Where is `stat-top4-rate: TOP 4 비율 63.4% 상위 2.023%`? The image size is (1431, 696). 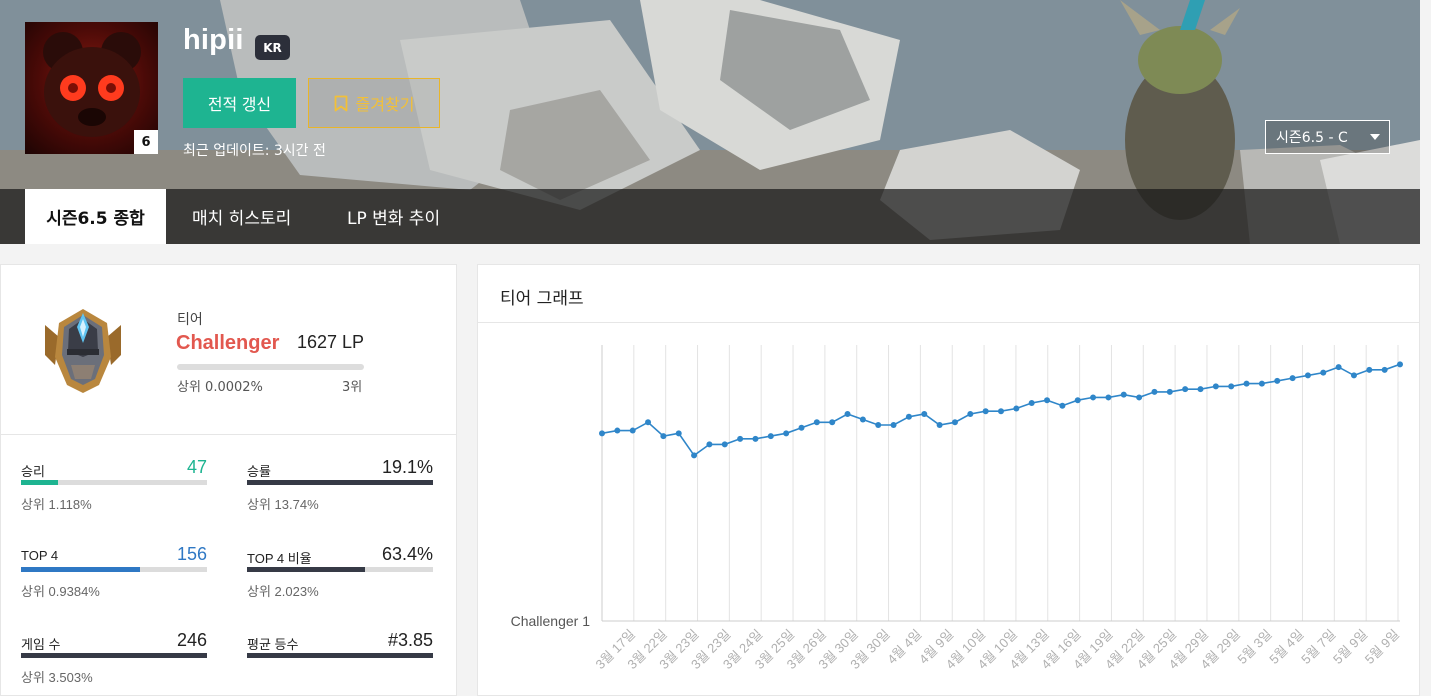
stat-top4-rate: TOP 4 비율 63.4% 상위 2.023% is located at coordinates (340, 576).